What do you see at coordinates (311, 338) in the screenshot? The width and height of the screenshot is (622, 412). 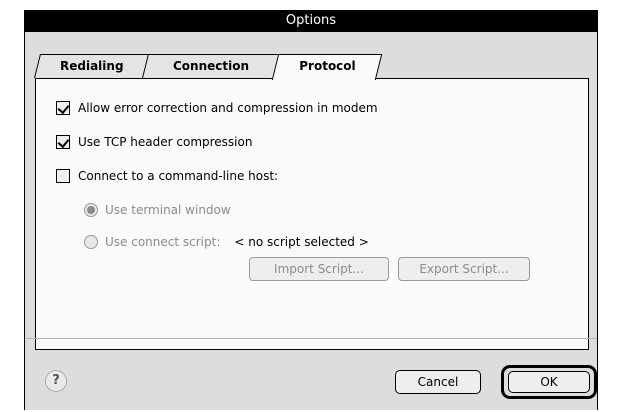 I see `footer-divider` at bounding box center [311, 338].